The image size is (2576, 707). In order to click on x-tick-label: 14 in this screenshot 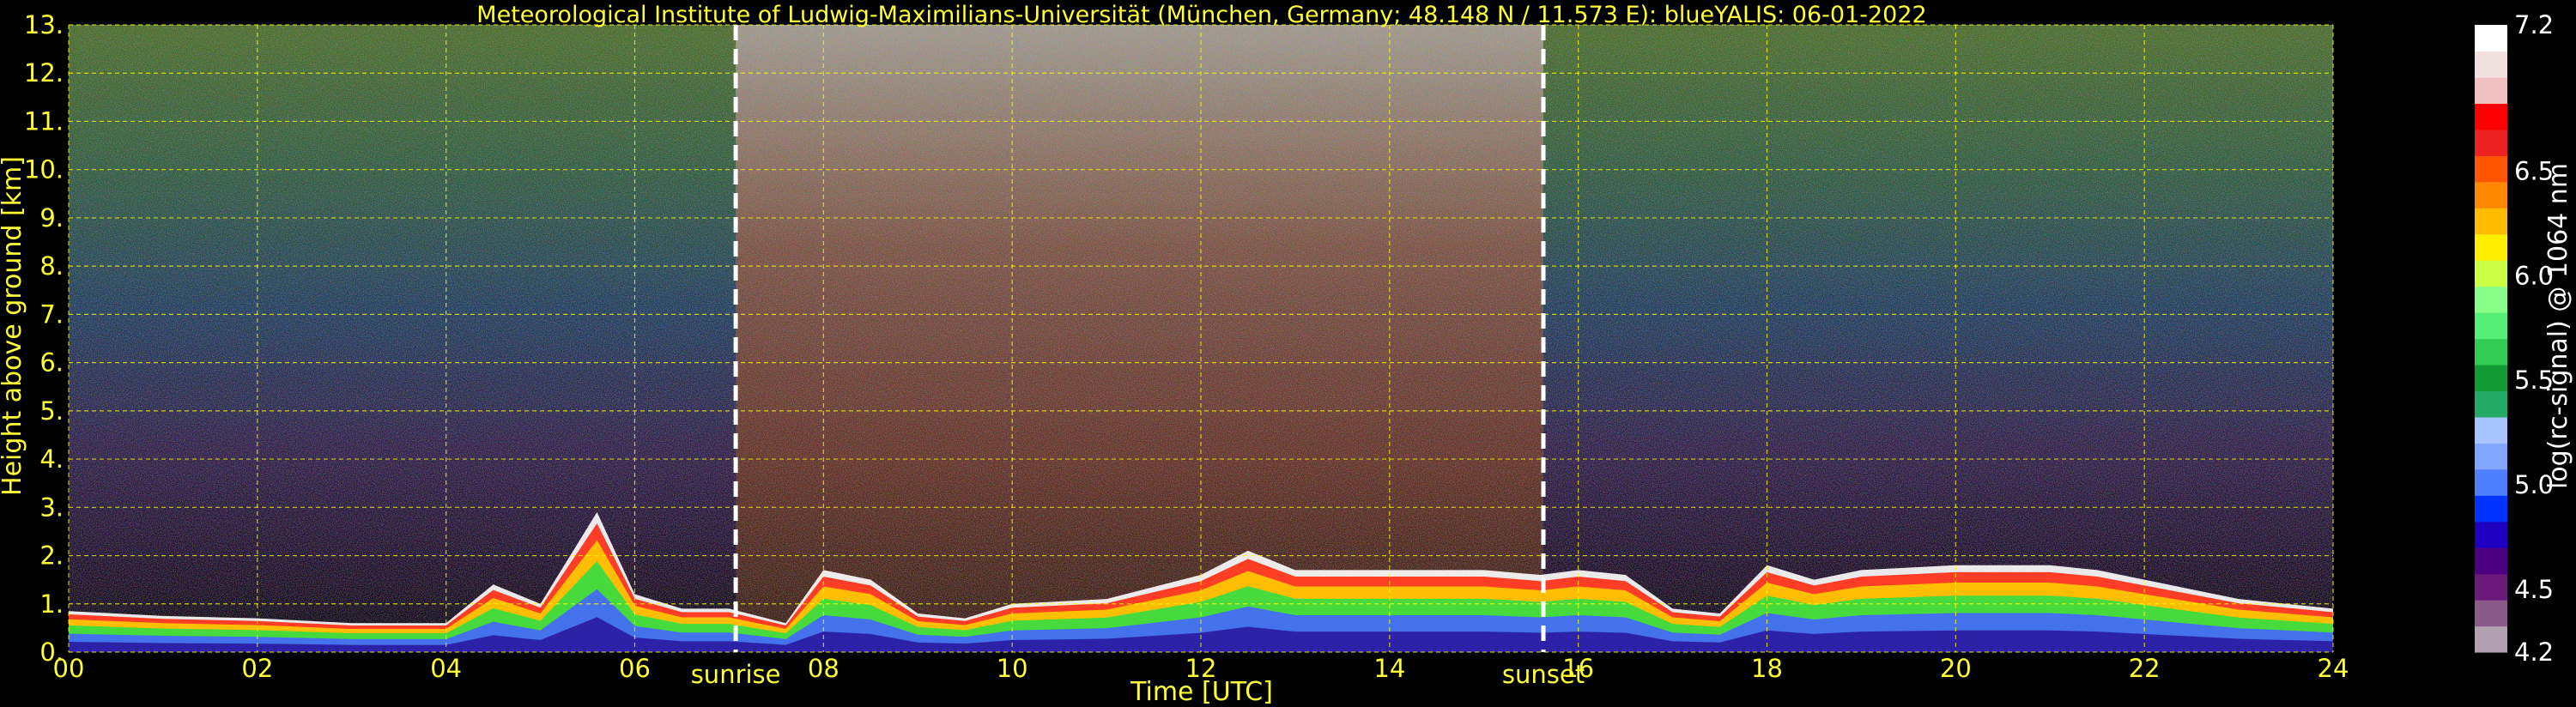, I will do `click(1389, 668)`.